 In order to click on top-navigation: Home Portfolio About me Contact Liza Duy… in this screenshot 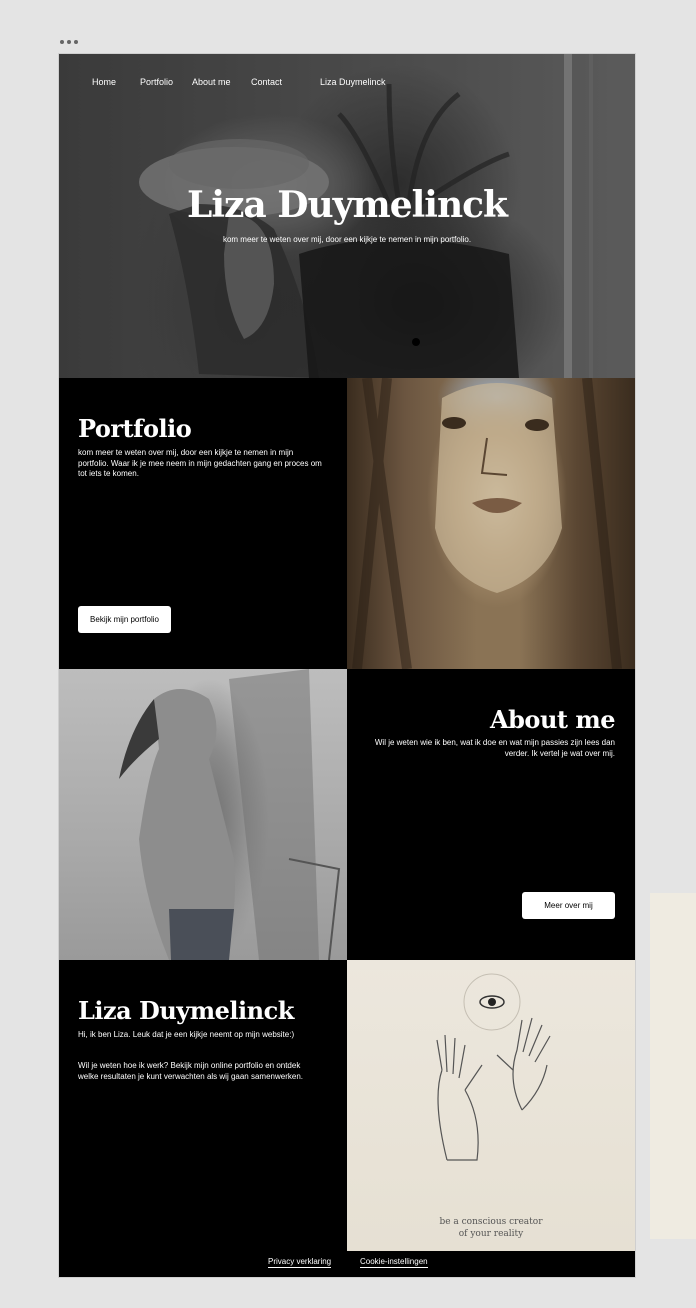, I will do `click(347, 84)`.